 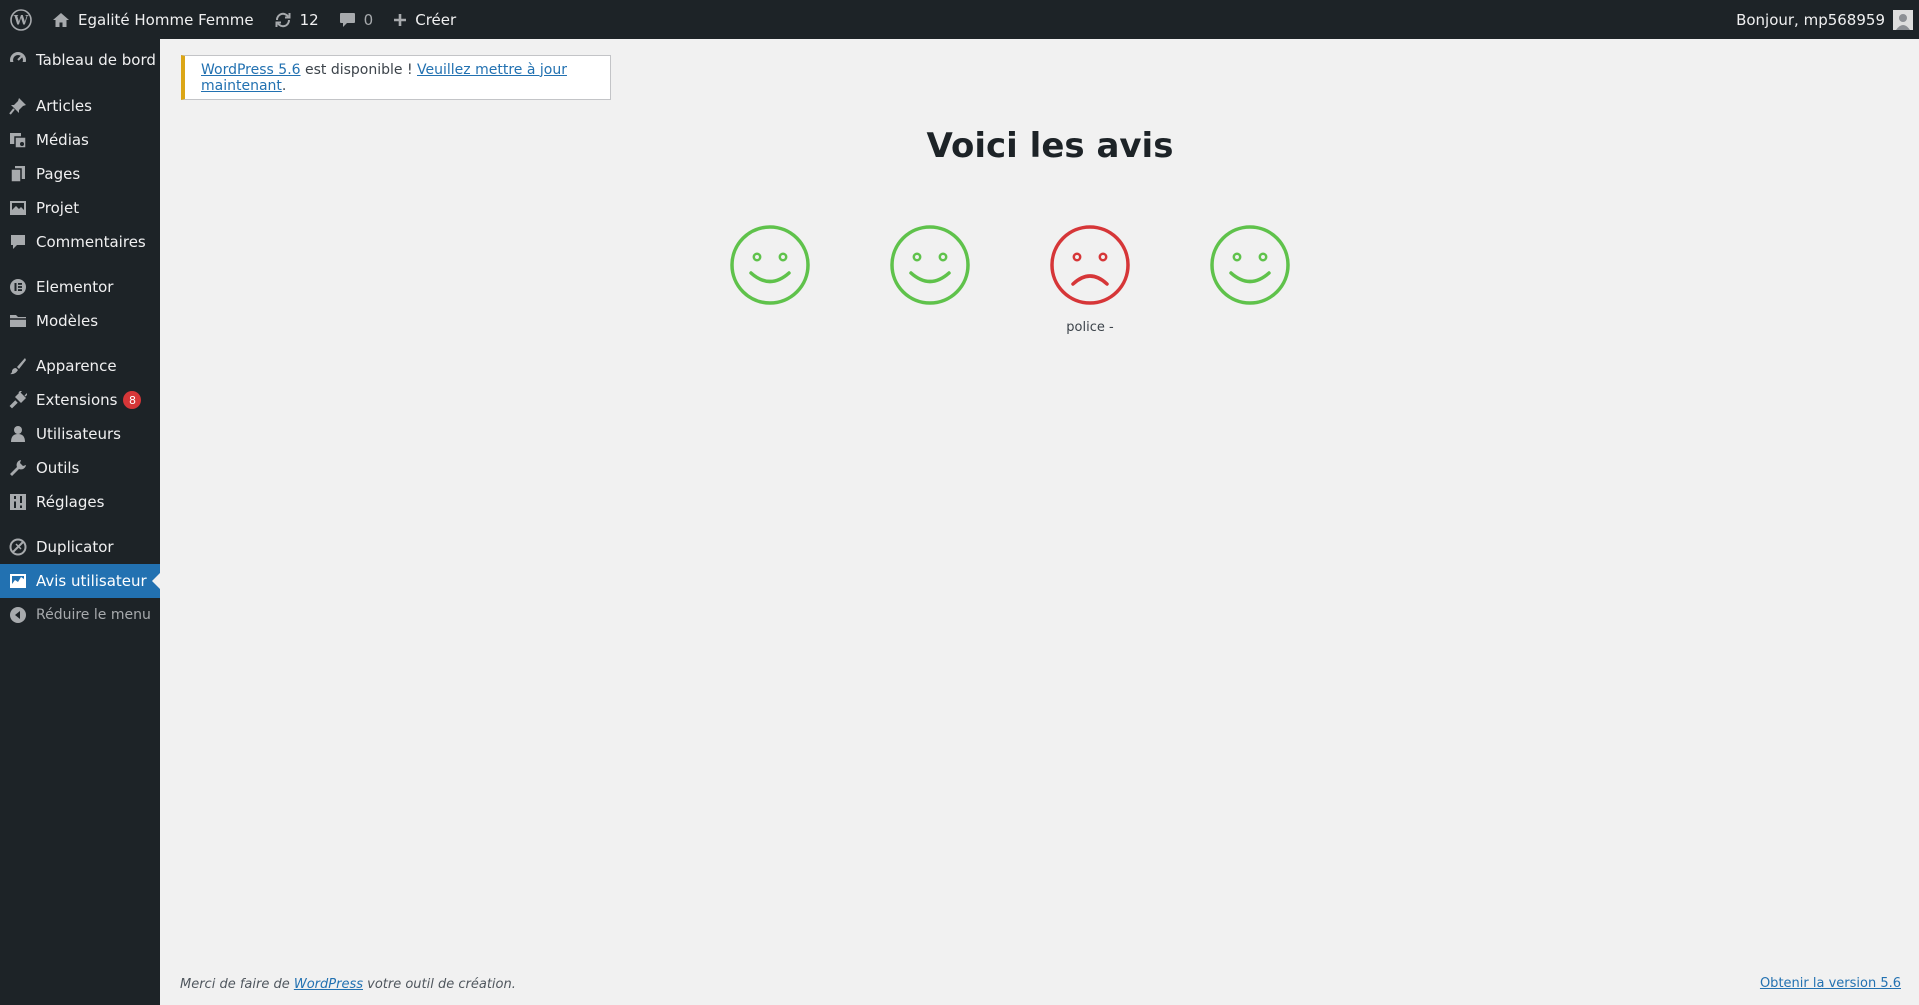 What do you see at coordinates (1090, 327) in the screenshot?
I see `review-caption: police -` at bounding box center [1090, 327].